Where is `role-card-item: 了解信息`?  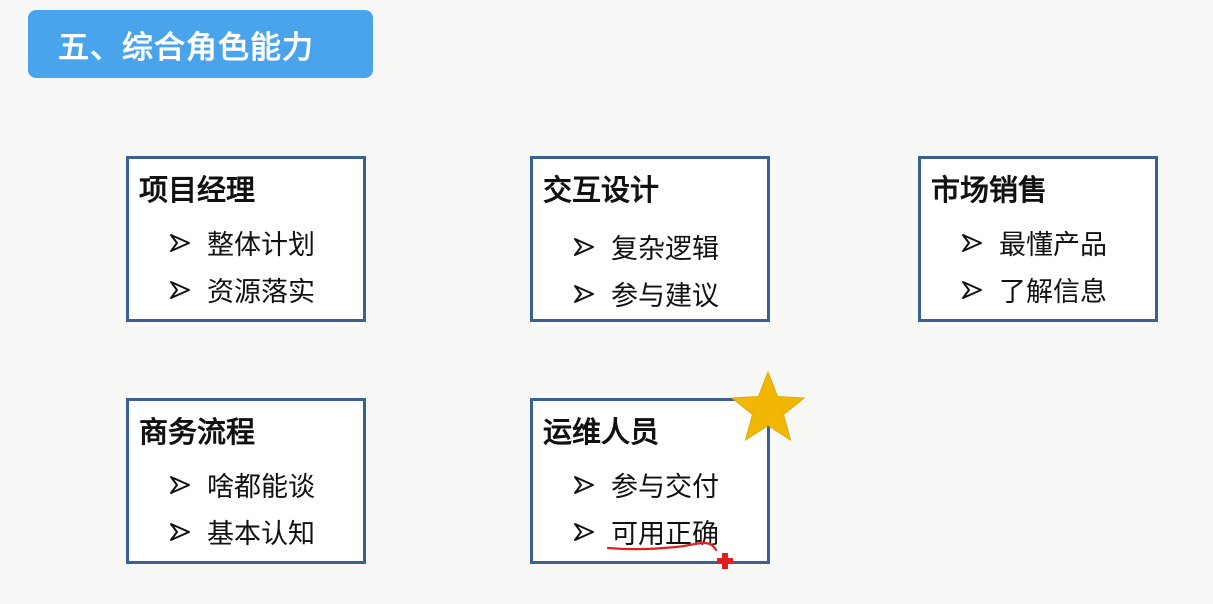
role-card-item: 了解信息 is located at coordinates (1033, 289).